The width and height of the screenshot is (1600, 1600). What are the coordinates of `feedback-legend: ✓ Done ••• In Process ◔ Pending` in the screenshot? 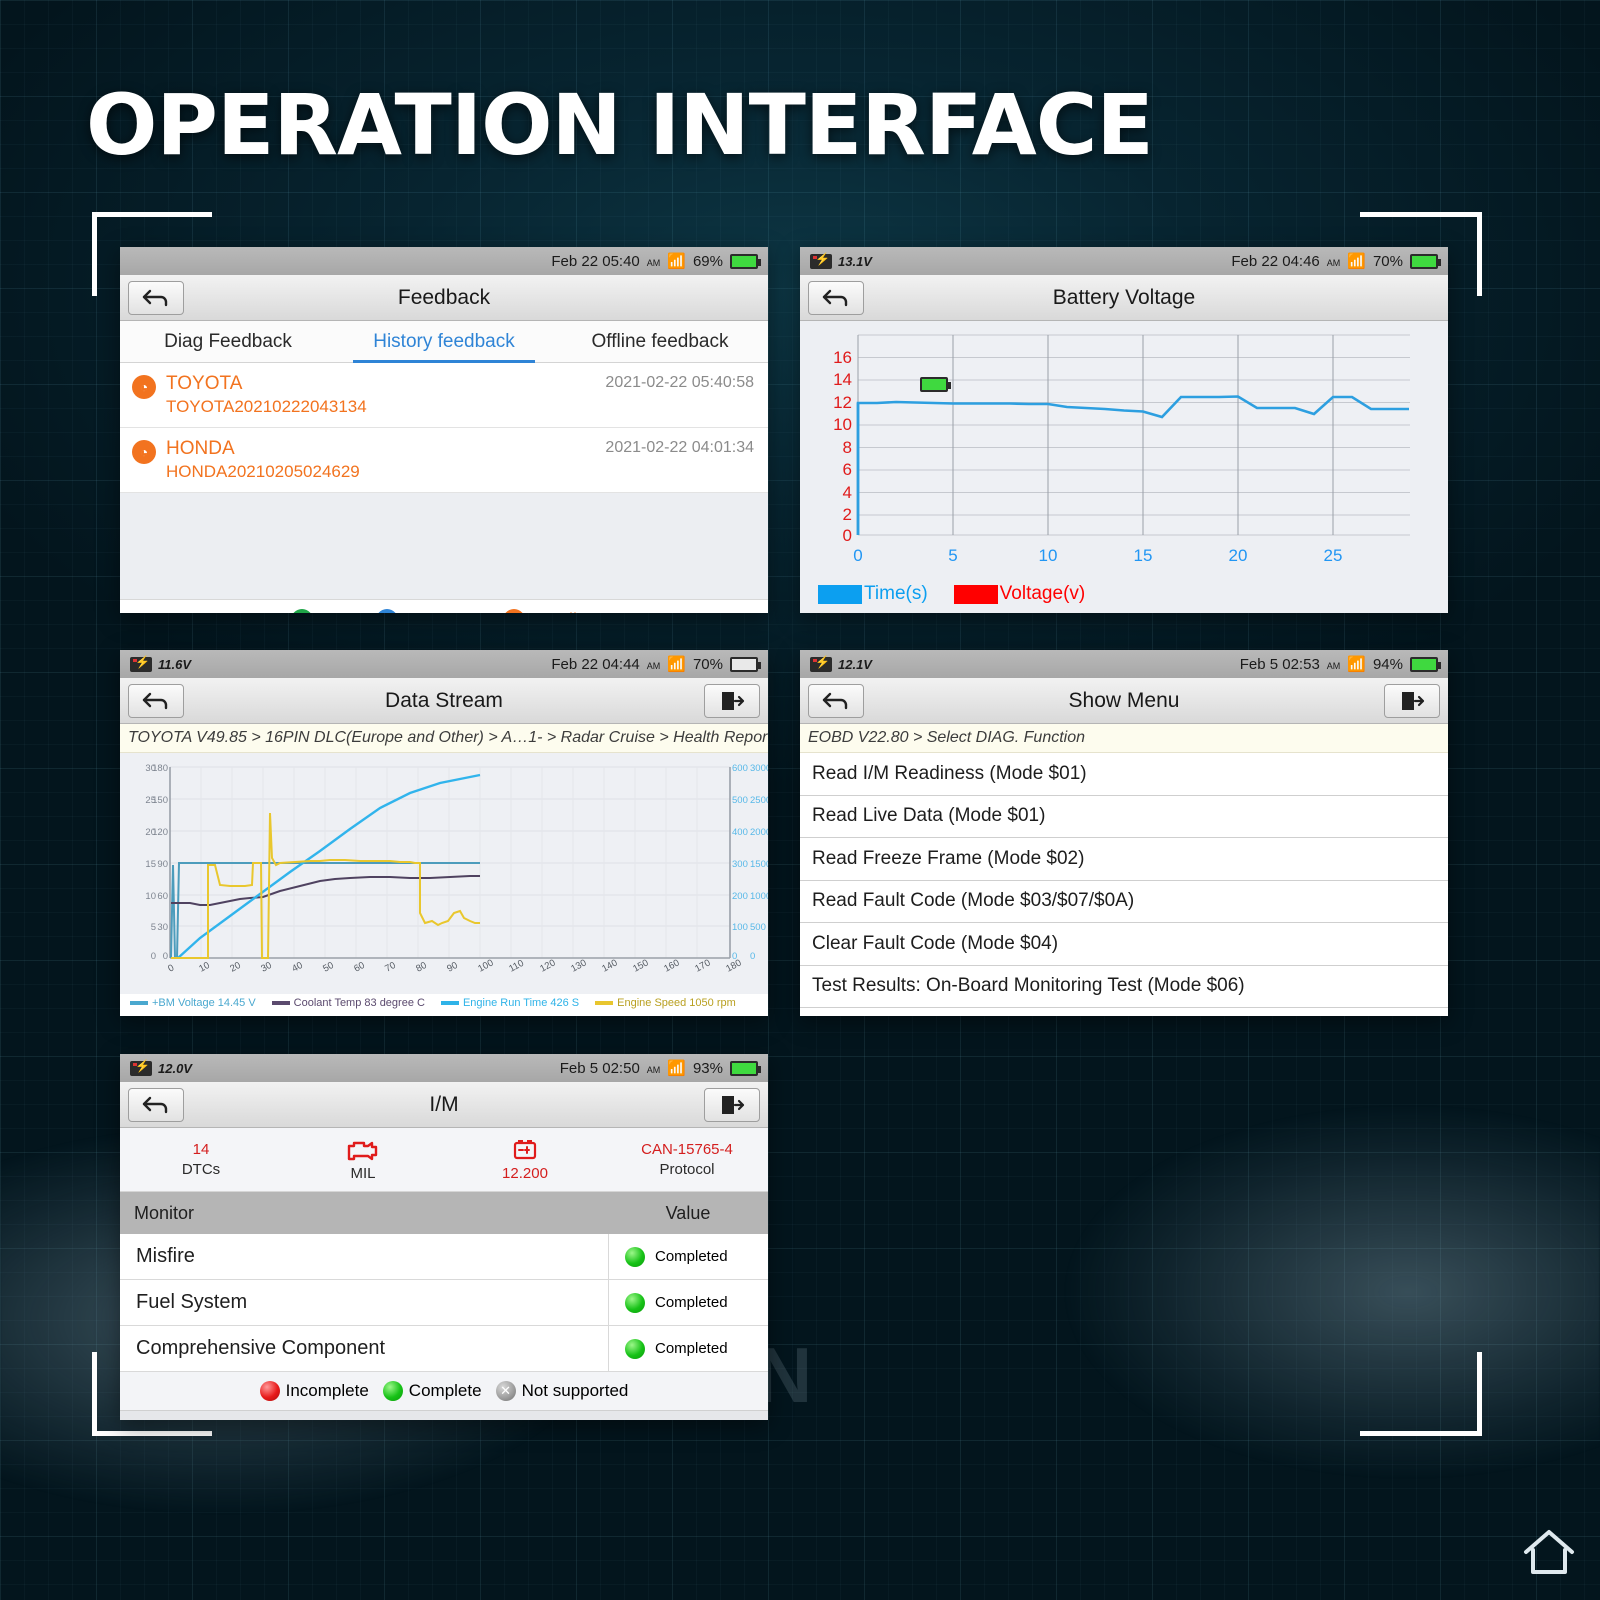 It's located at (444, 605).